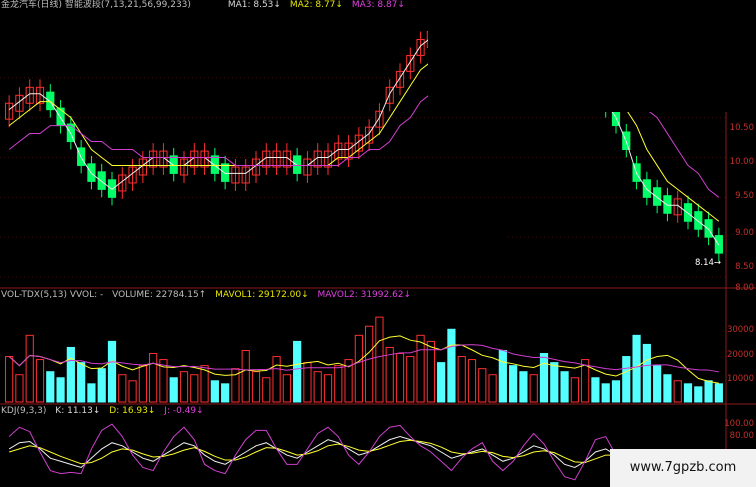 This screenshot has width=756, height=487. What do you see at coordinates (378, 5) in the screenshot?
I see `ma3-readout: MA3: 8.87↓` at bounding box center [378, 5].